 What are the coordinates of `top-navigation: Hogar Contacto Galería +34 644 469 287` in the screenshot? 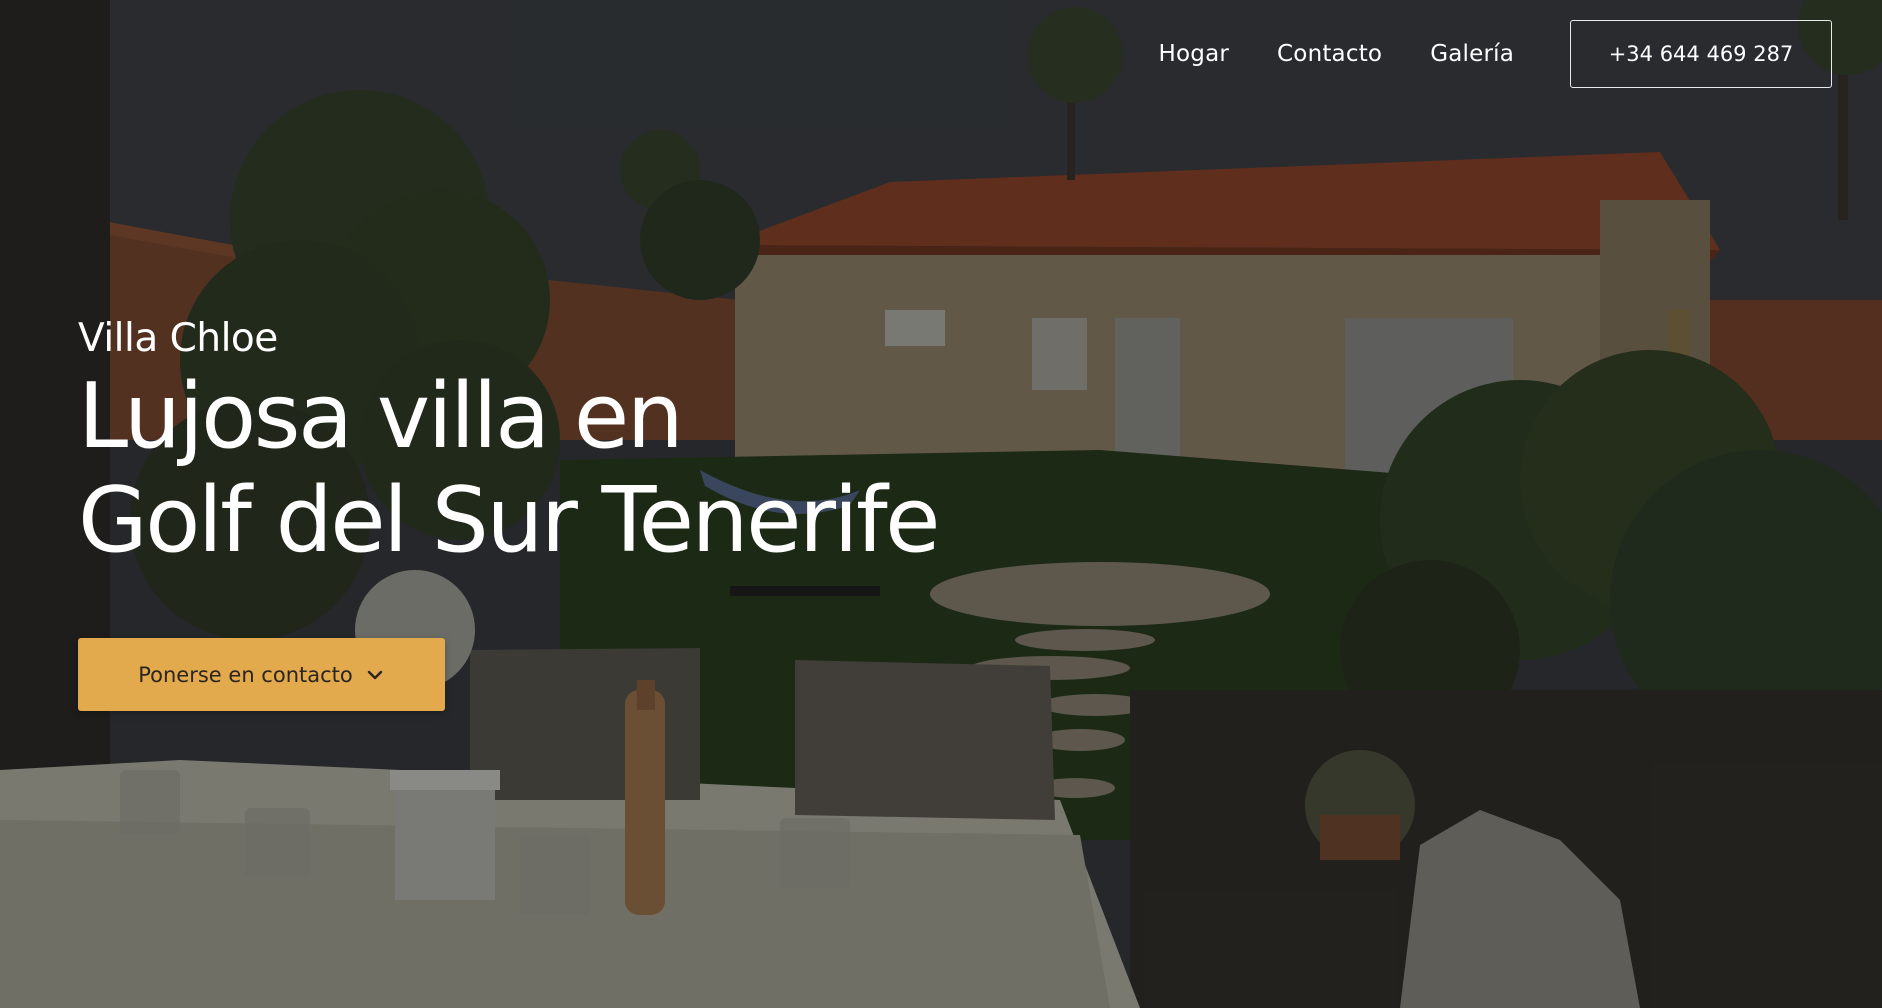 It's located at (1495, 54).